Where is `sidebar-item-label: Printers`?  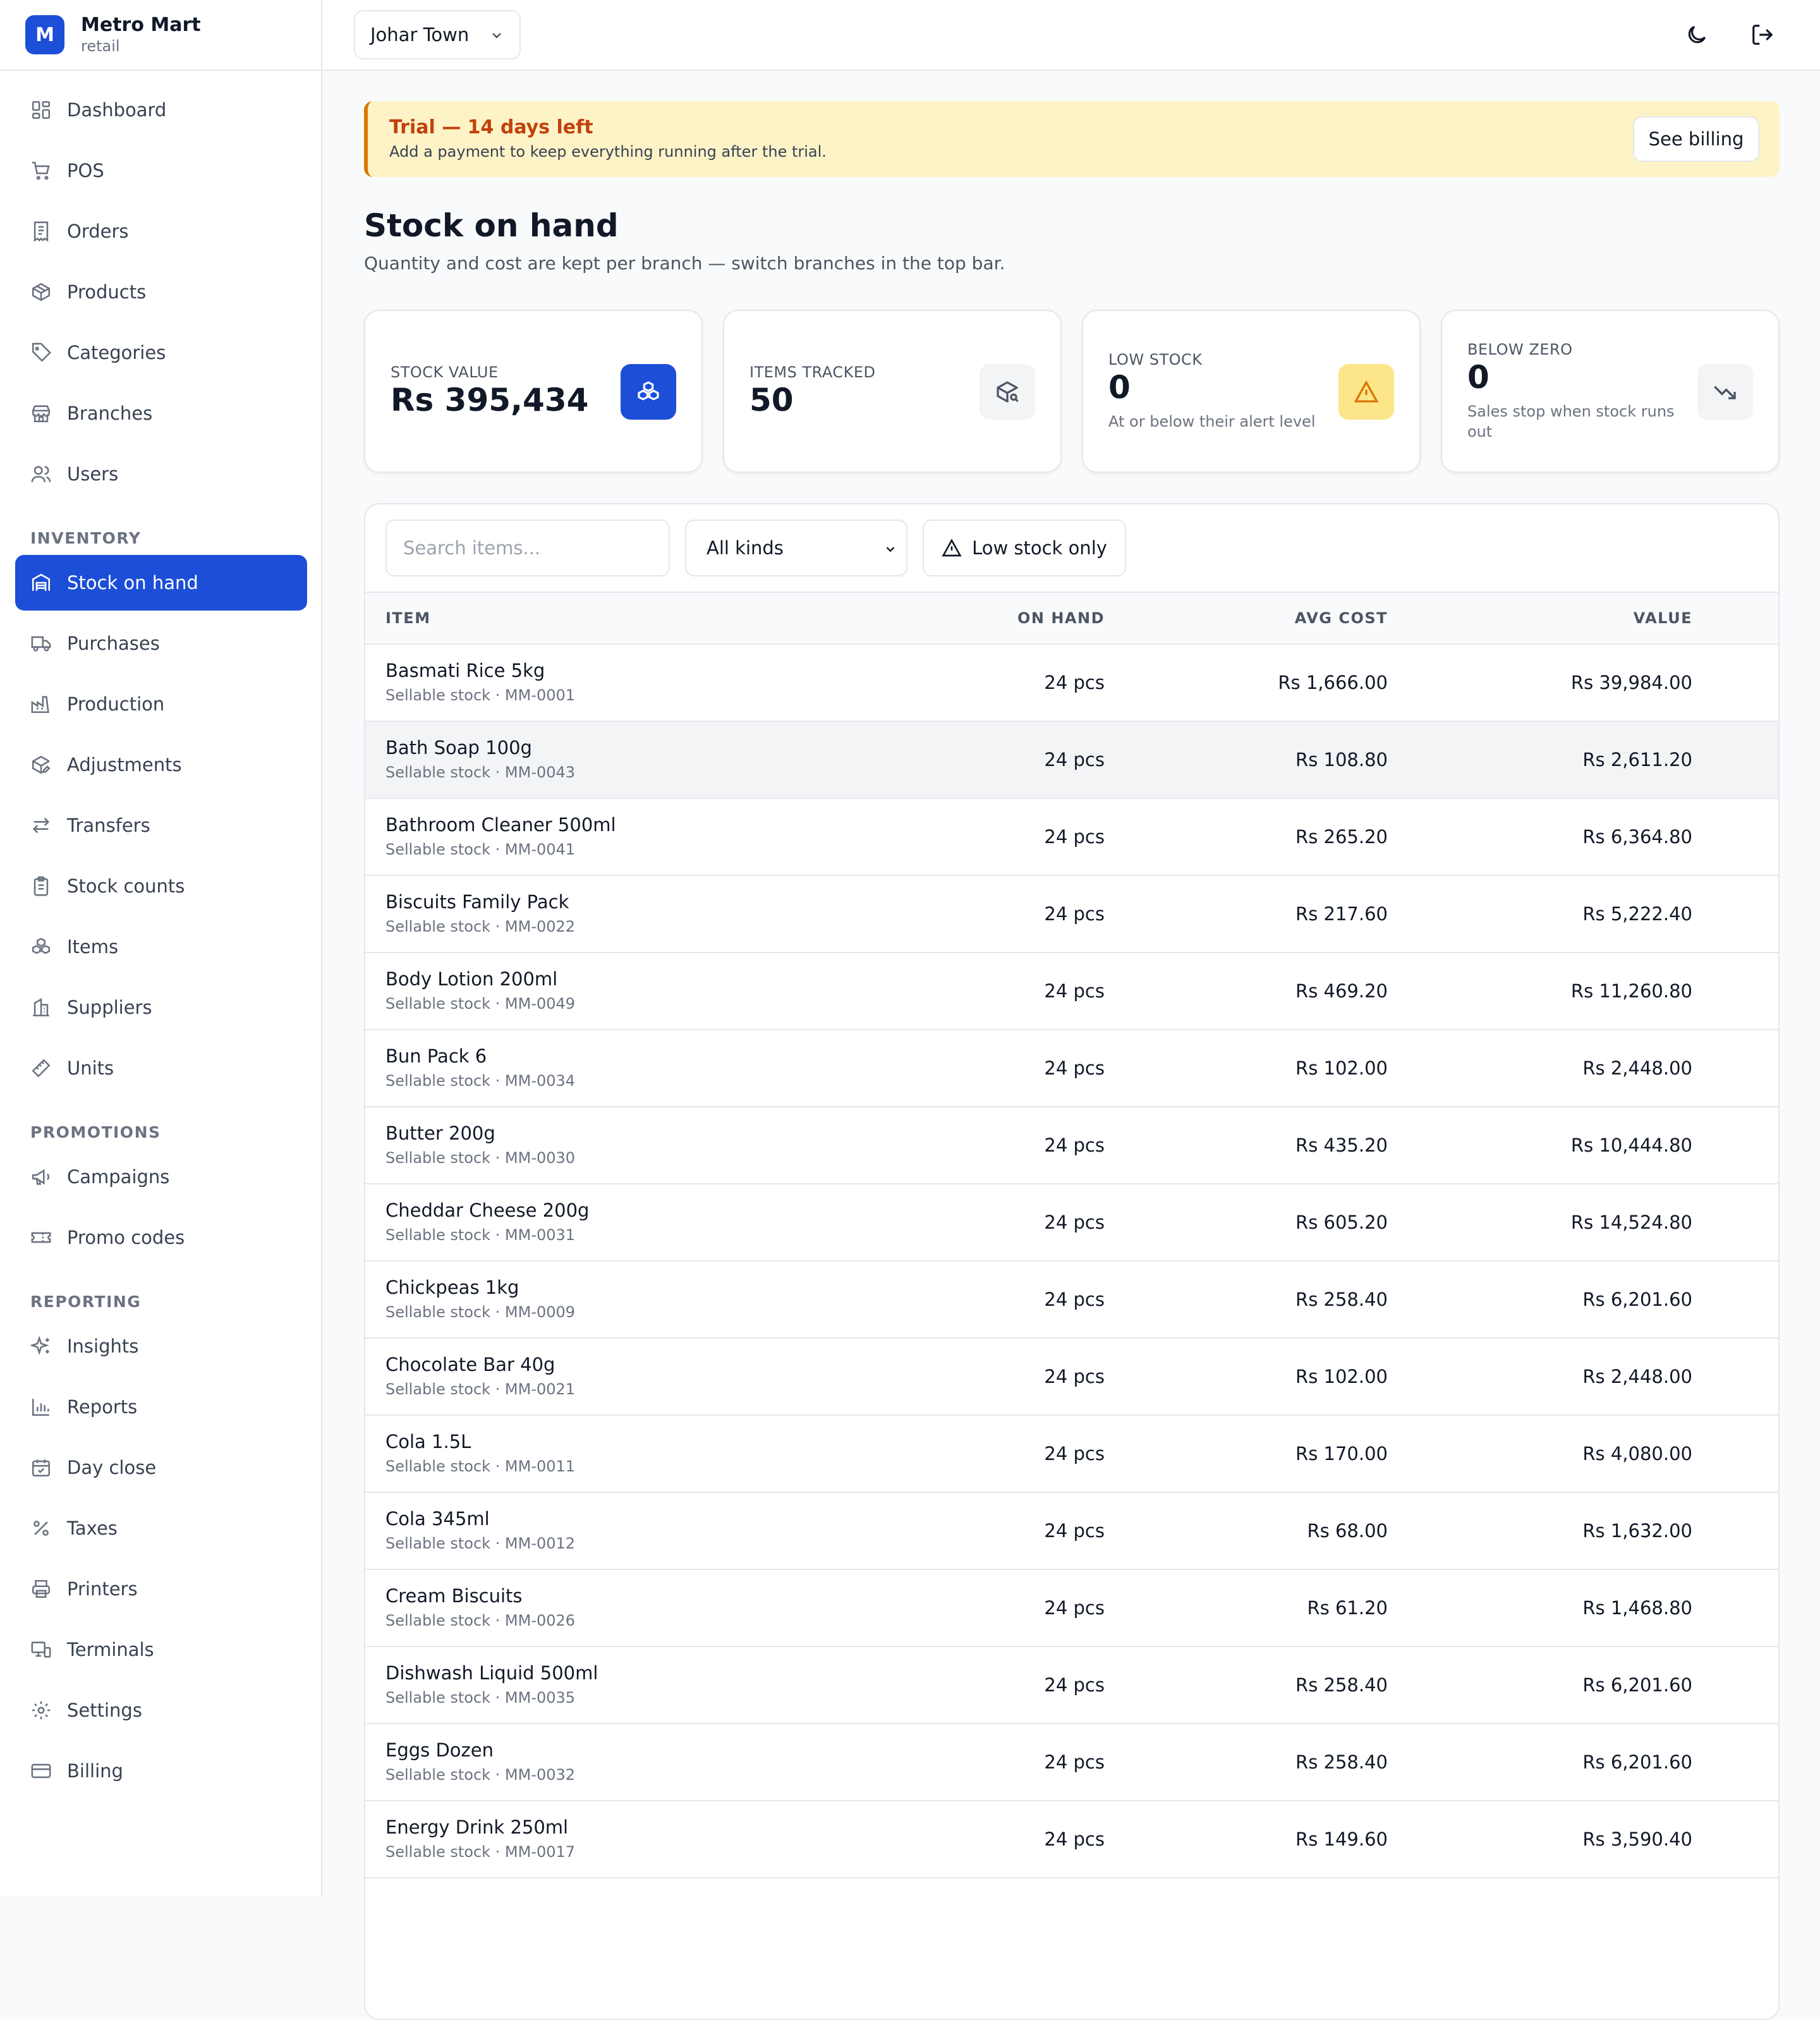
sidebar-item-label: Printers is located at coordinates (102, 1589).